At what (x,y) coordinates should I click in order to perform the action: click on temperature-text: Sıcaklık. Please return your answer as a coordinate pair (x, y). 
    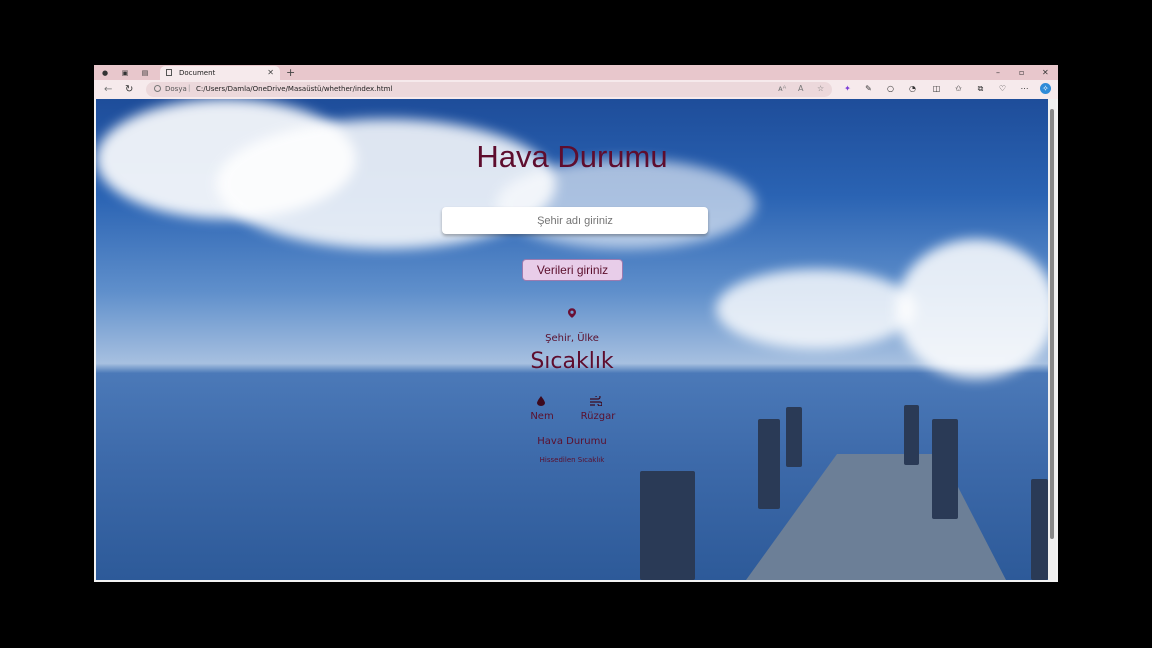
    Looking at the image, I should click on (572, 361).